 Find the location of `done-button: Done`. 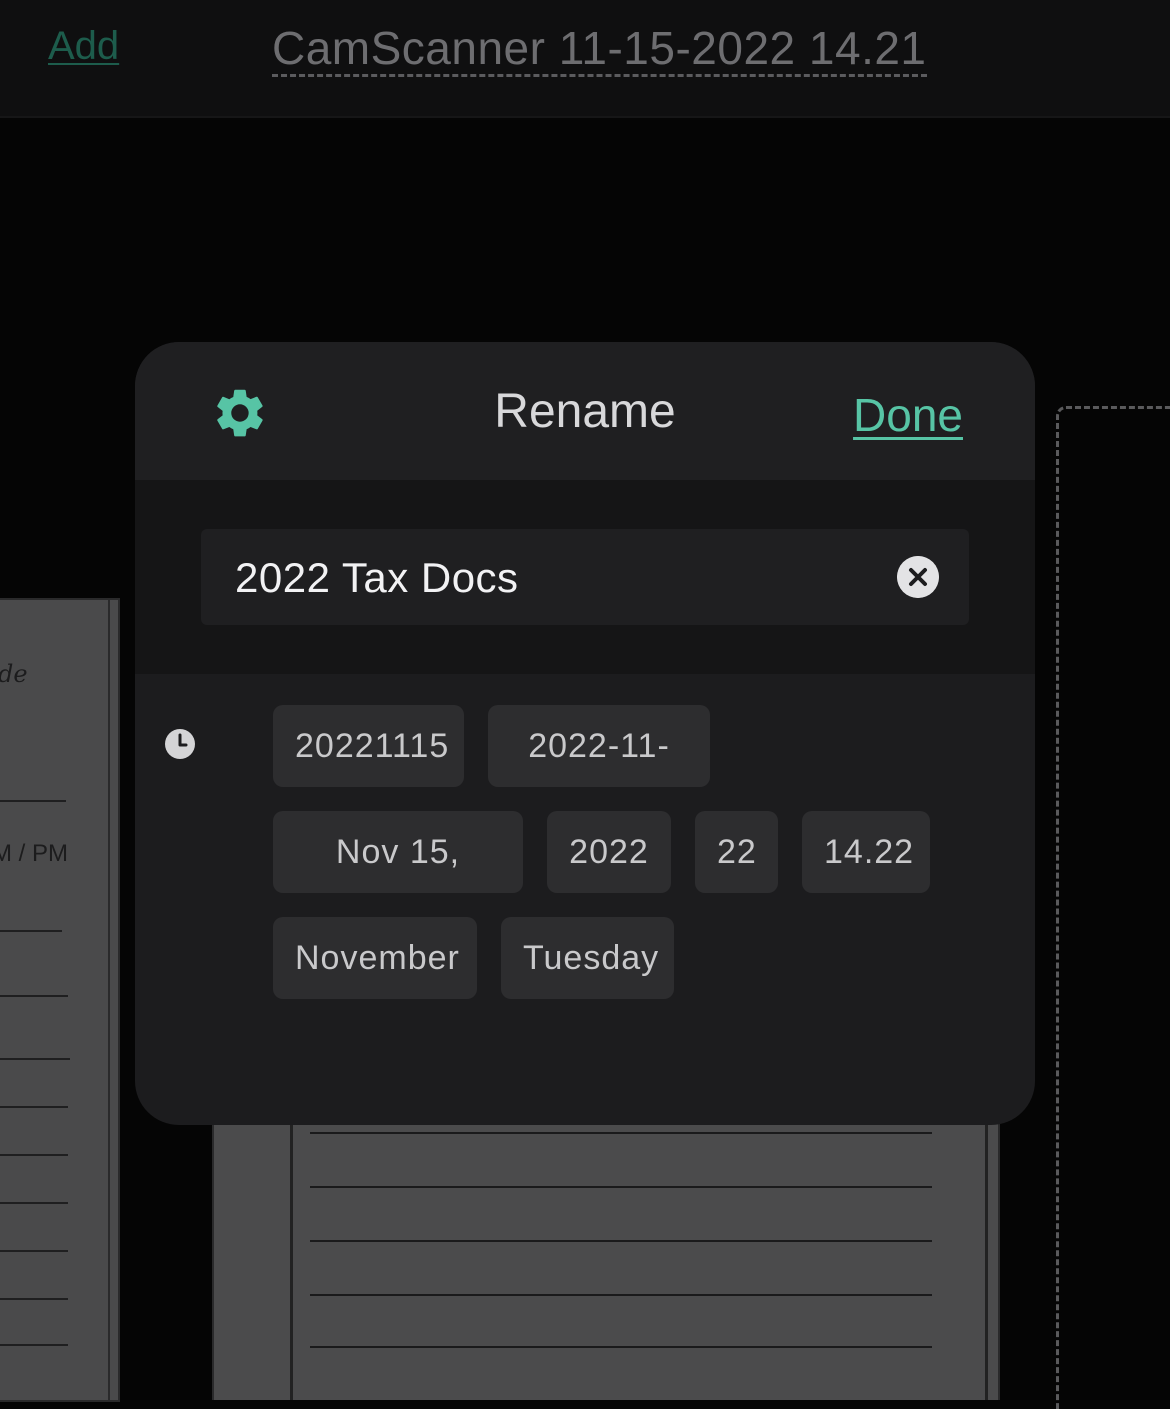

done-button: Done is located at coordinates (908, 415).